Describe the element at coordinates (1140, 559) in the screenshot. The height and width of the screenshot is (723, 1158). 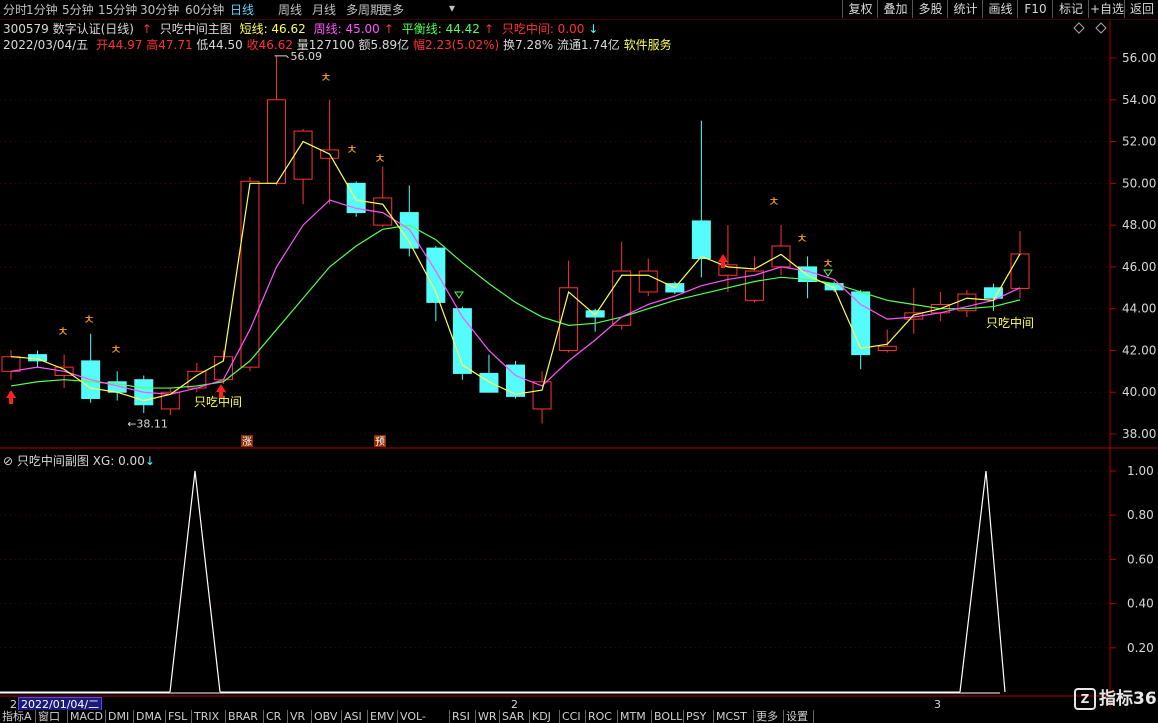
I see `sub-y-tick-label: 0.60` at that location.